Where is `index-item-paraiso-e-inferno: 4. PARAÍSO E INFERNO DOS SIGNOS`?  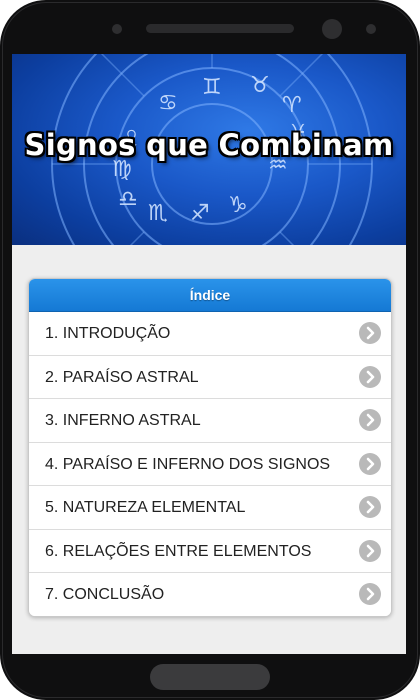
index-item-paraiso-e-inferno: 4. PARAÍSO E INFERNO DOS SIGNOS is located at coordinates (210, 464).